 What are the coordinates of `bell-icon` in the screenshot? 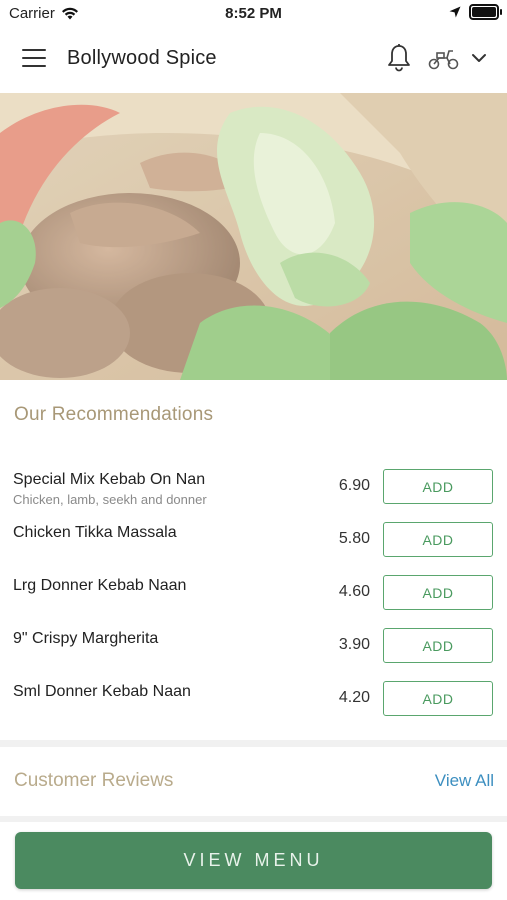 It's located at (399, 58).